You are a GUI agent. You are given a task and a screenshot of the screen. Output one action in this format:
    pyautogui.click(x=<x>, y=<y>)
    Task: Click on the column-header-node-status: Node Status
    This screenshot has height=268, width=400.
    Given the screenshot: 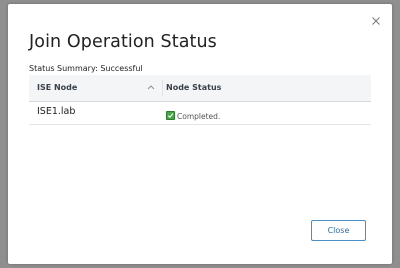 What is the action you would take?
    pyautogui.click(x=193, y=88)
    